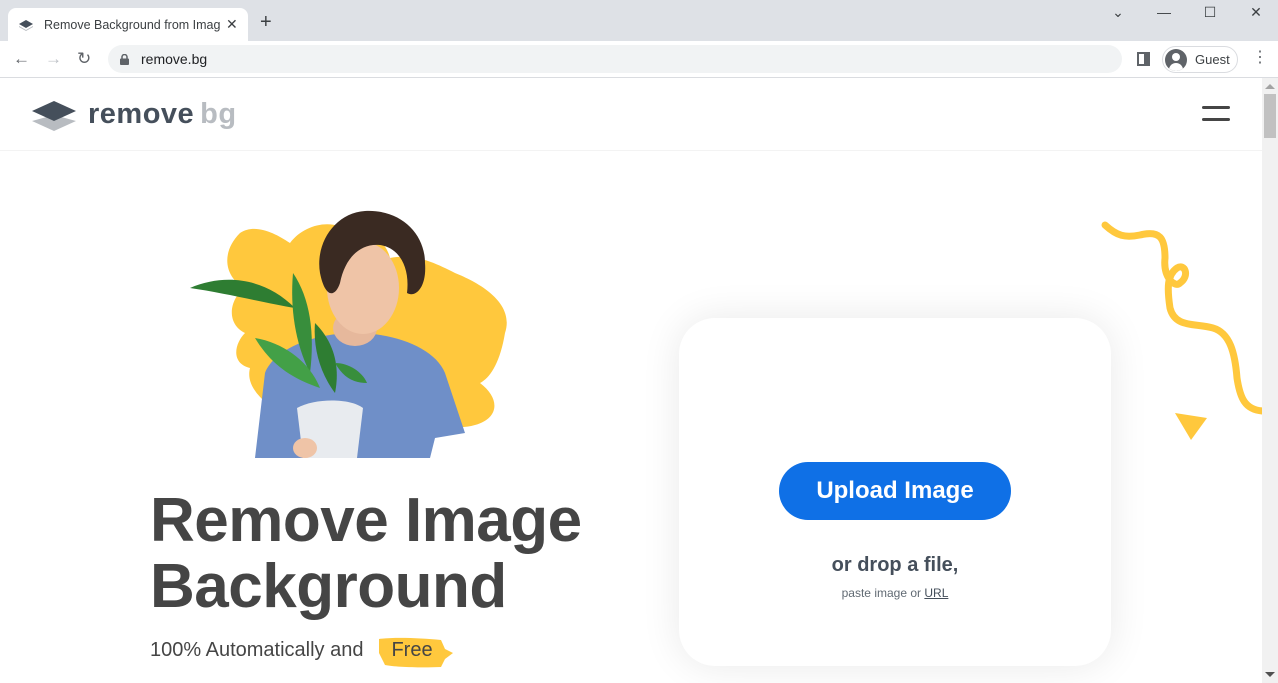 This screenshot has width=1278, height=683. I want to click on removebg-layers-icon, so click(26, 25).